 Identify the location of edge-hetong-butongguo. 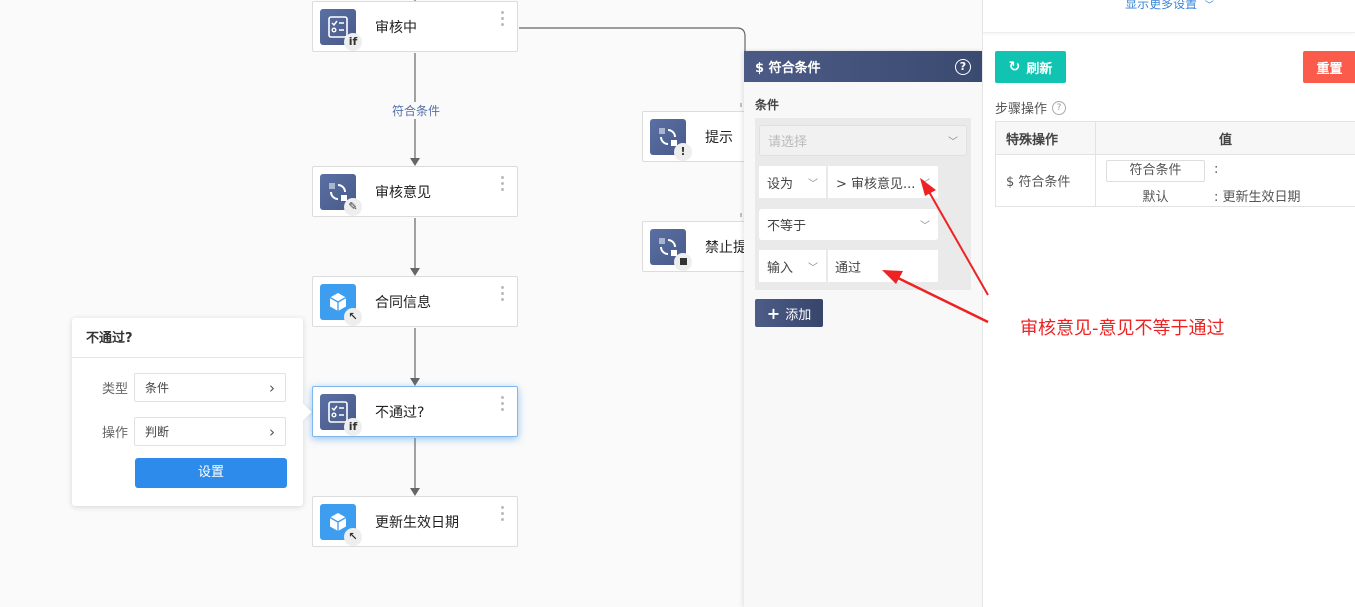
(415, 357).